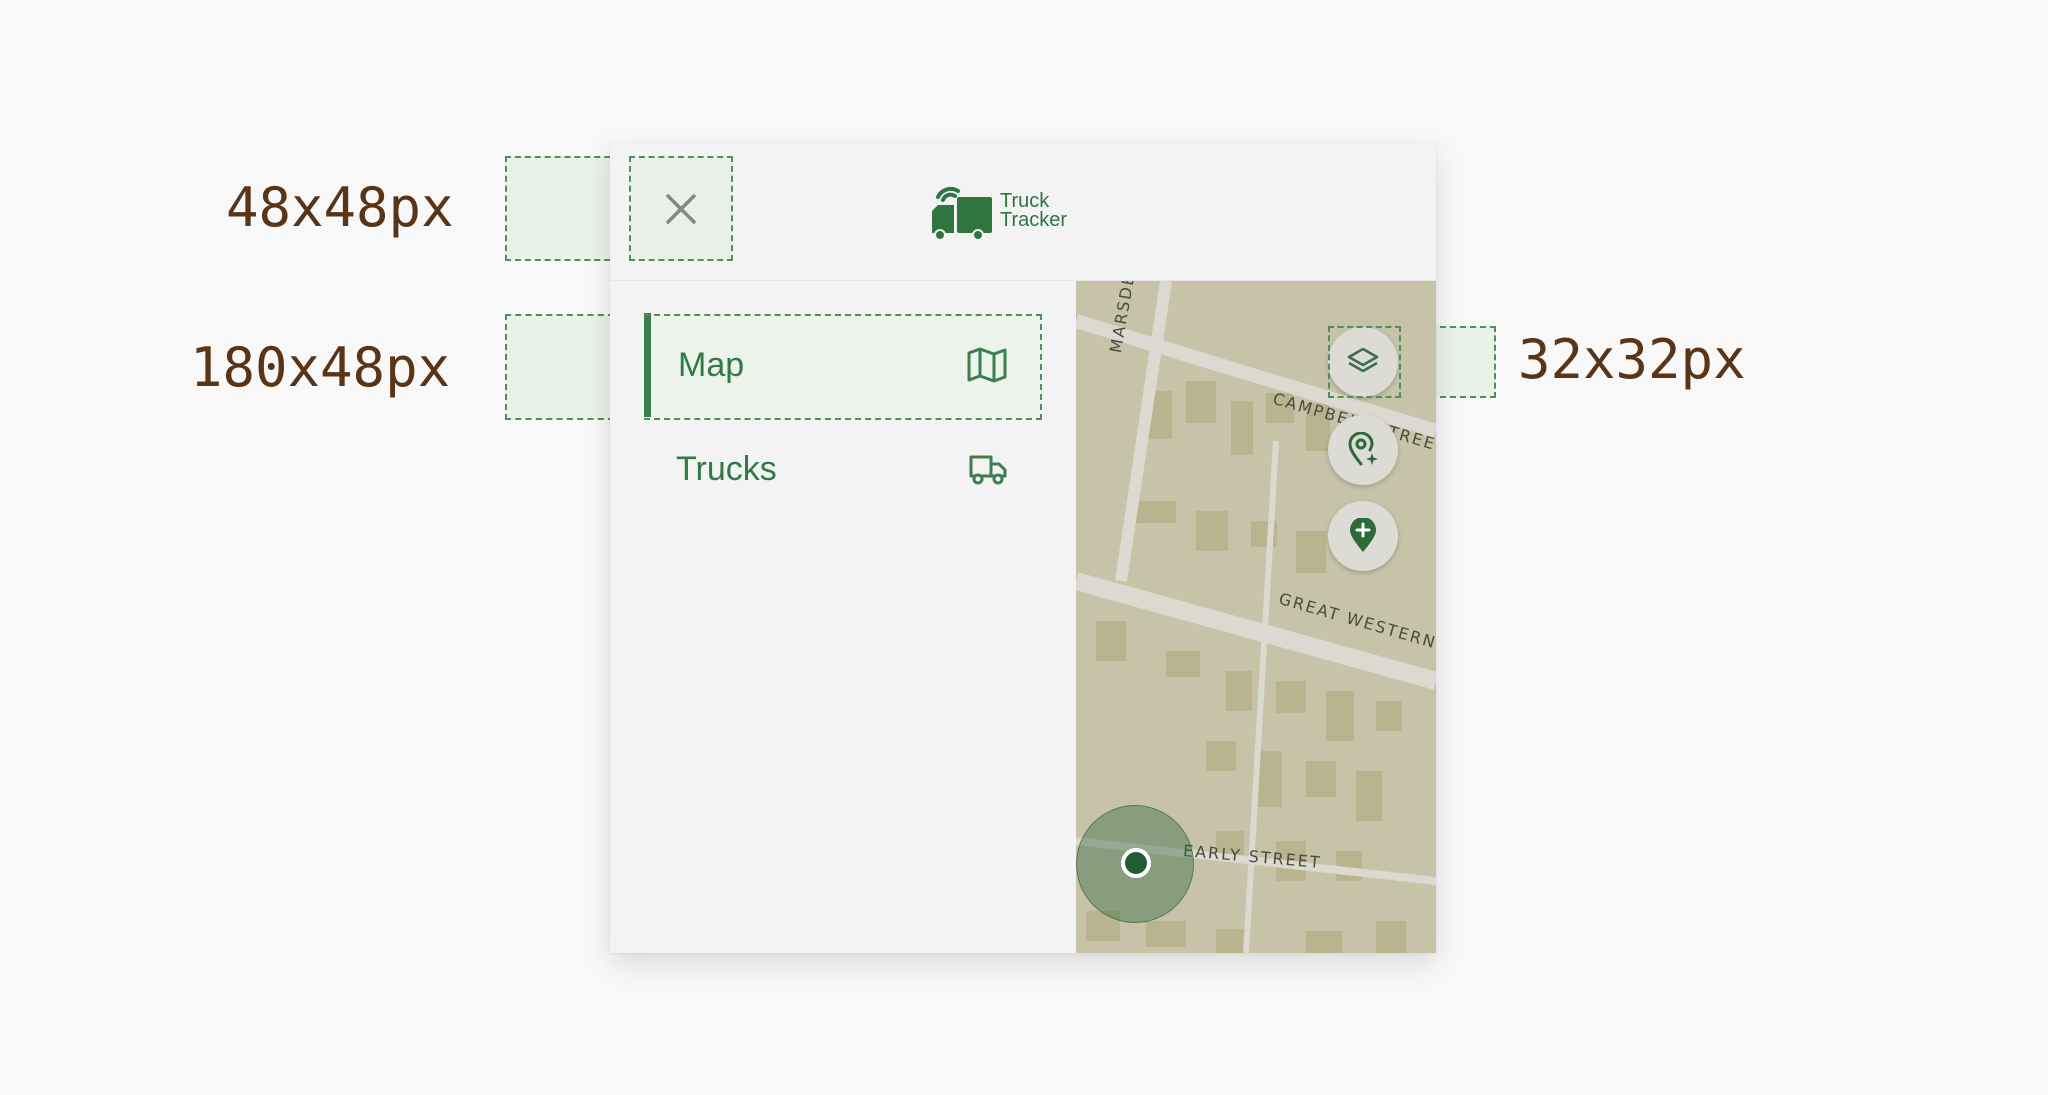 This screenshot has width=2048, height=1095. I want to click on location-sparkle-icon, so click(1363, 449).